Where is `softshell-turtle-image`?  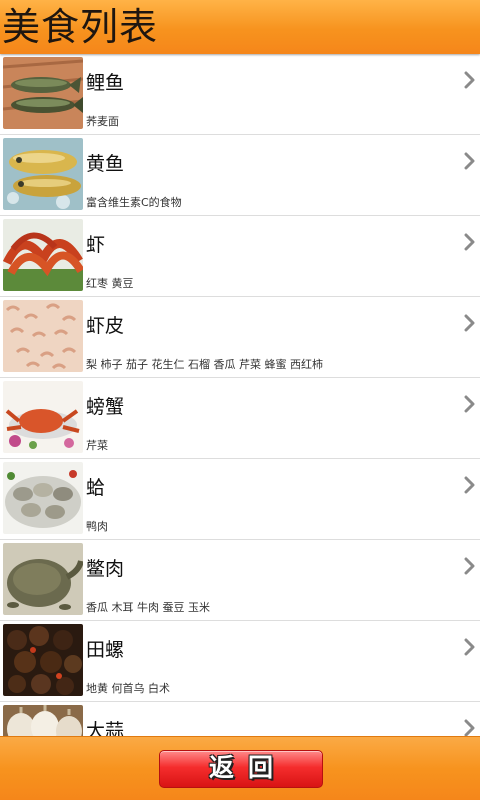 softshell-turtle-image is located at coordinates (43, 579).